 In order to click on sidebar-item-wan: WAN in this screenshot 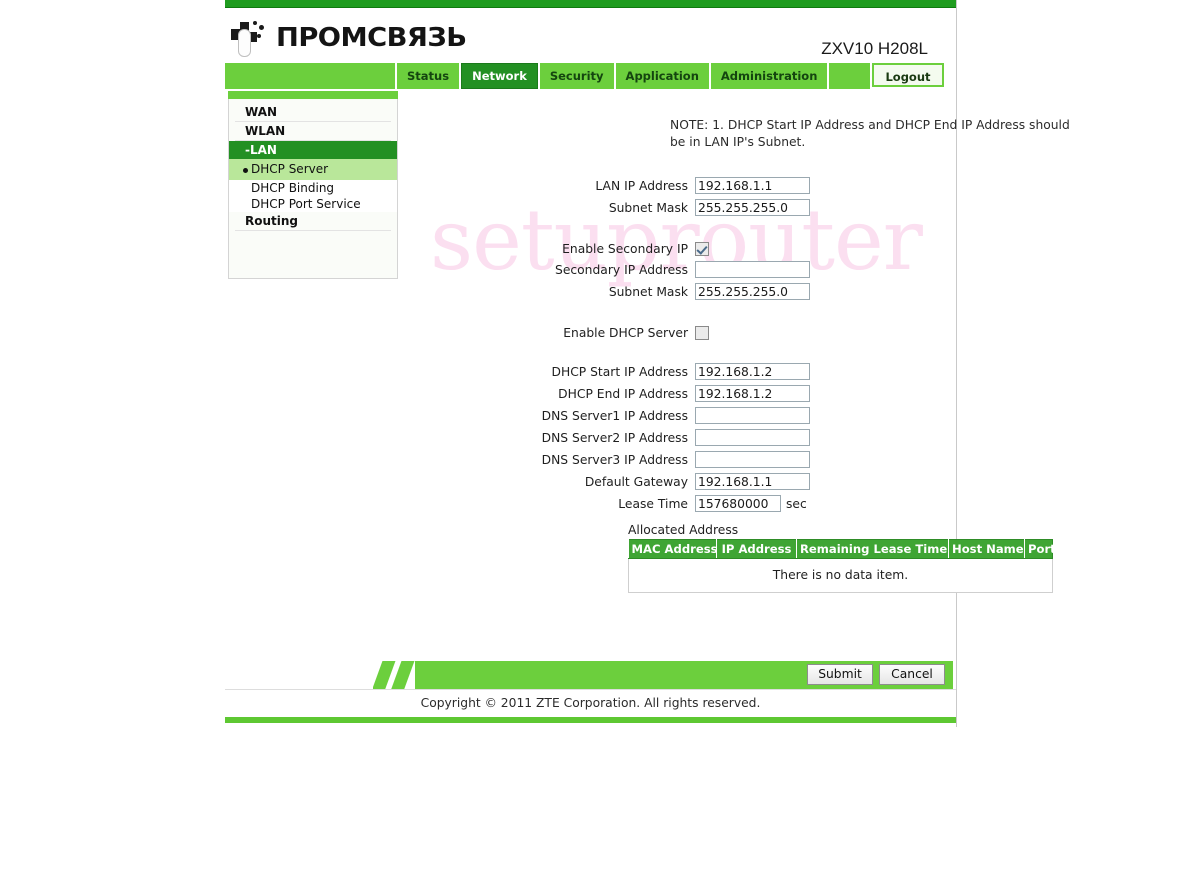, I will do `click(313, 112)`.